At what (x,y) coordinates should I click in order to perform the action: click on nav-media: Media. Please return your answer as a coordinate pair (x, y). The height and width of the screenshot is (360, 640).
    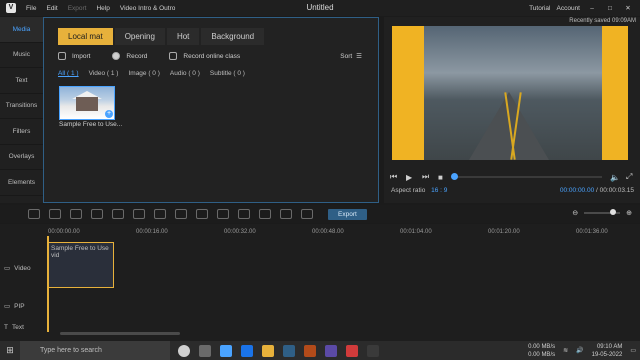
    Looking at the image, I should click on (21, 30).